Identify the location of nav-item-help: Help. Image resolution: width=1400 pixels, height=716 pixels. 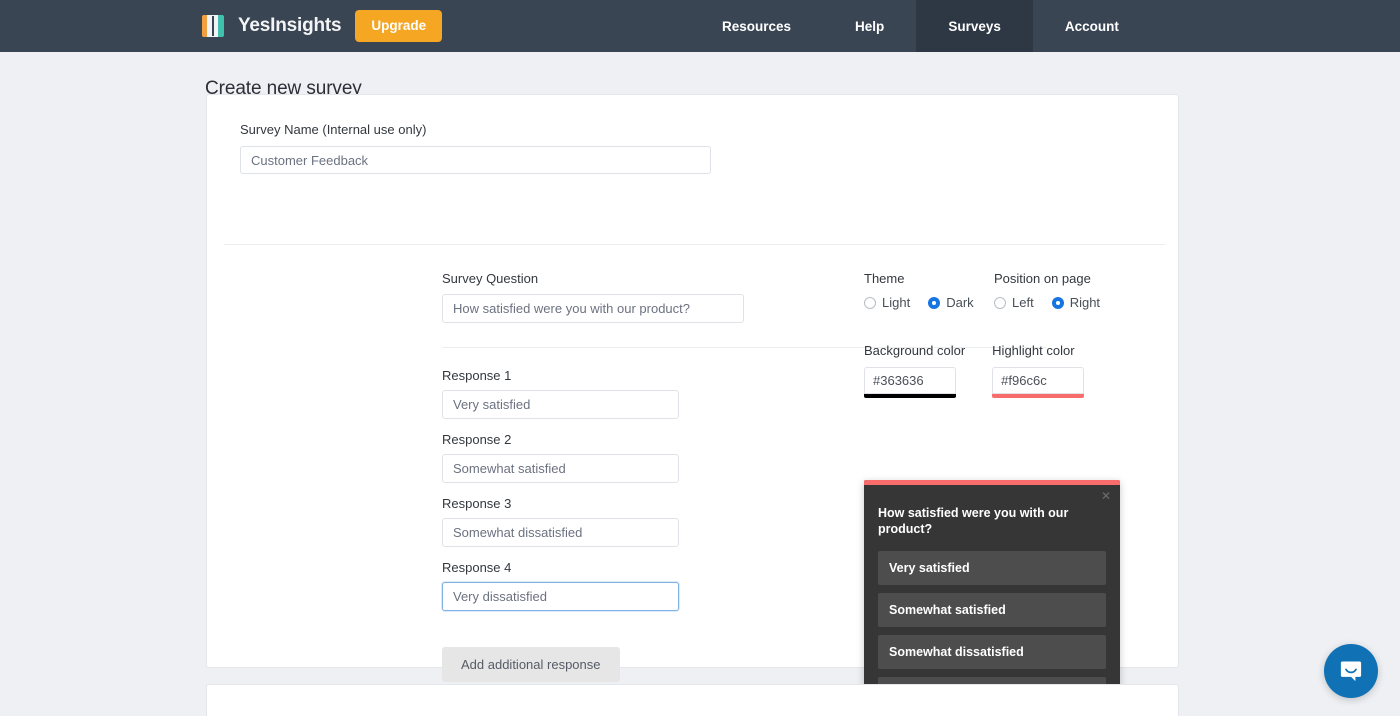
(869, 26).